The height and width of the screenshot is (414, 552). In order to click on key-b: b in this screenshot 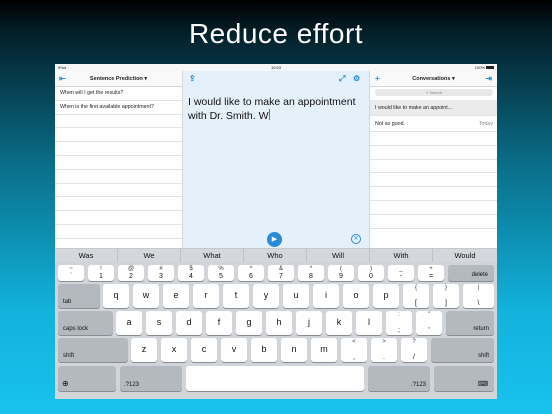, I will do `click(264, 350)`.